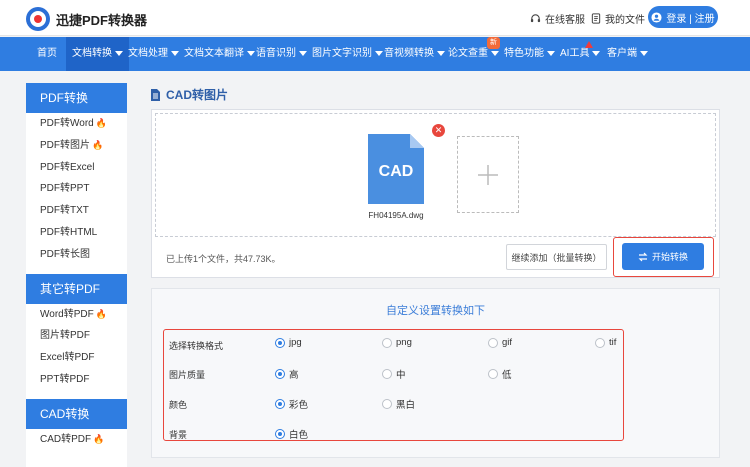 This screenshot has width=750, height=467. I want to click on nav-label: 文档文本翻译, so click(214, 53).